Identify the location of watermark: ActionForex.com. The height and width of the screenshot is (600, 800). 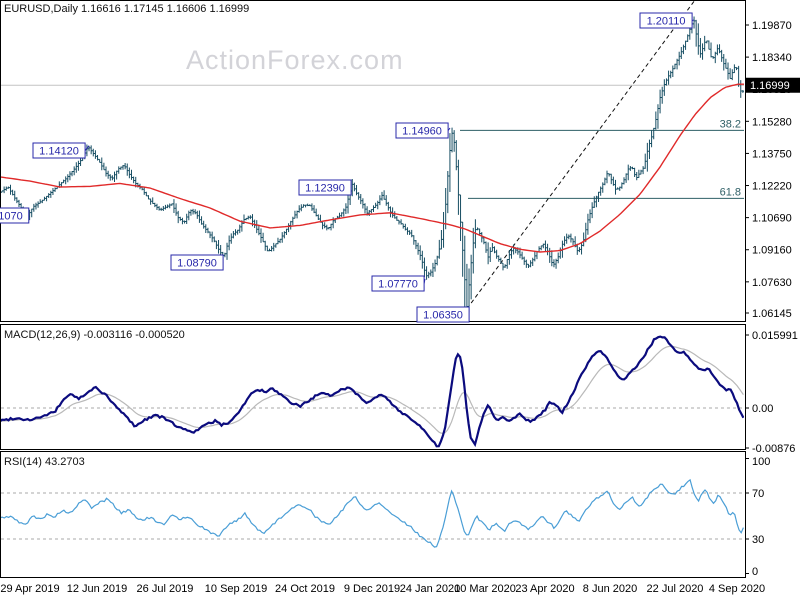
(295, 60).